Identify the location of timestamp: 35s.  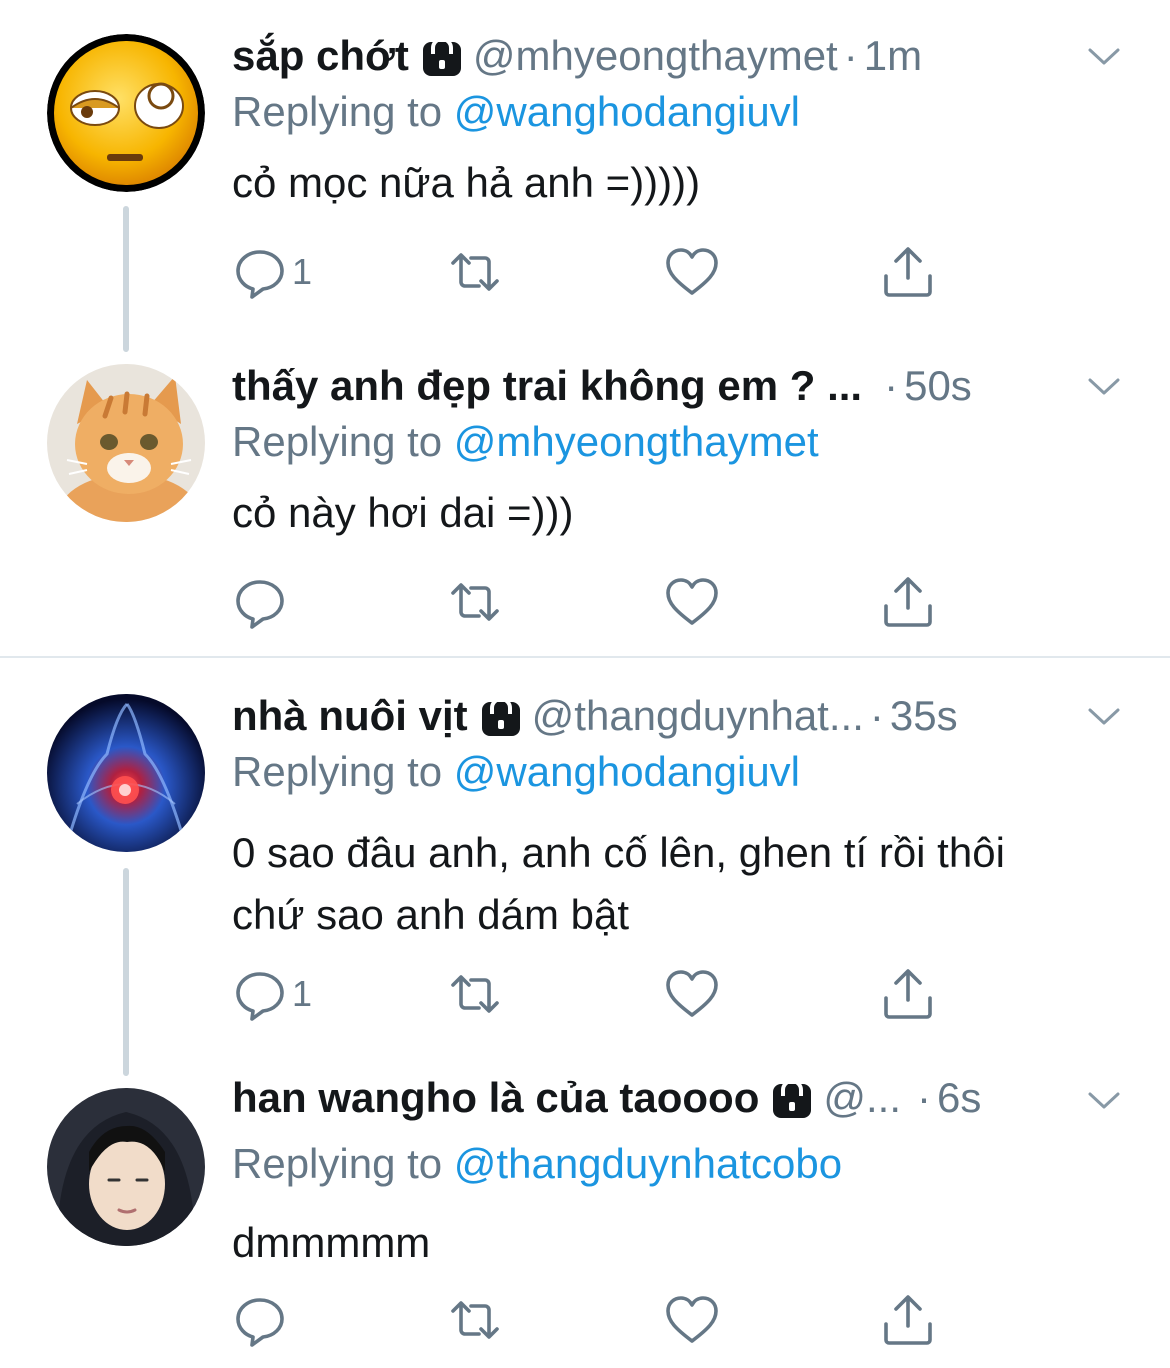
(924, 716).